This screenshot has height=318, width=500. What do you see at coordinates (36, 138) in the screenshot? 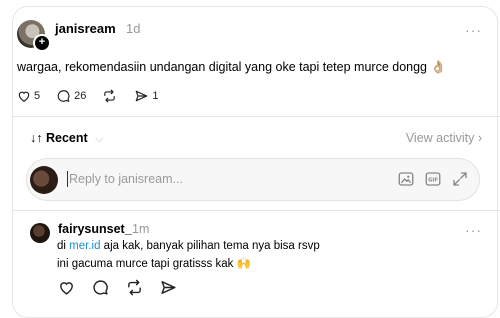
I see `sort-arrow-icon: ↓↑` at bounding box center [36, 138].